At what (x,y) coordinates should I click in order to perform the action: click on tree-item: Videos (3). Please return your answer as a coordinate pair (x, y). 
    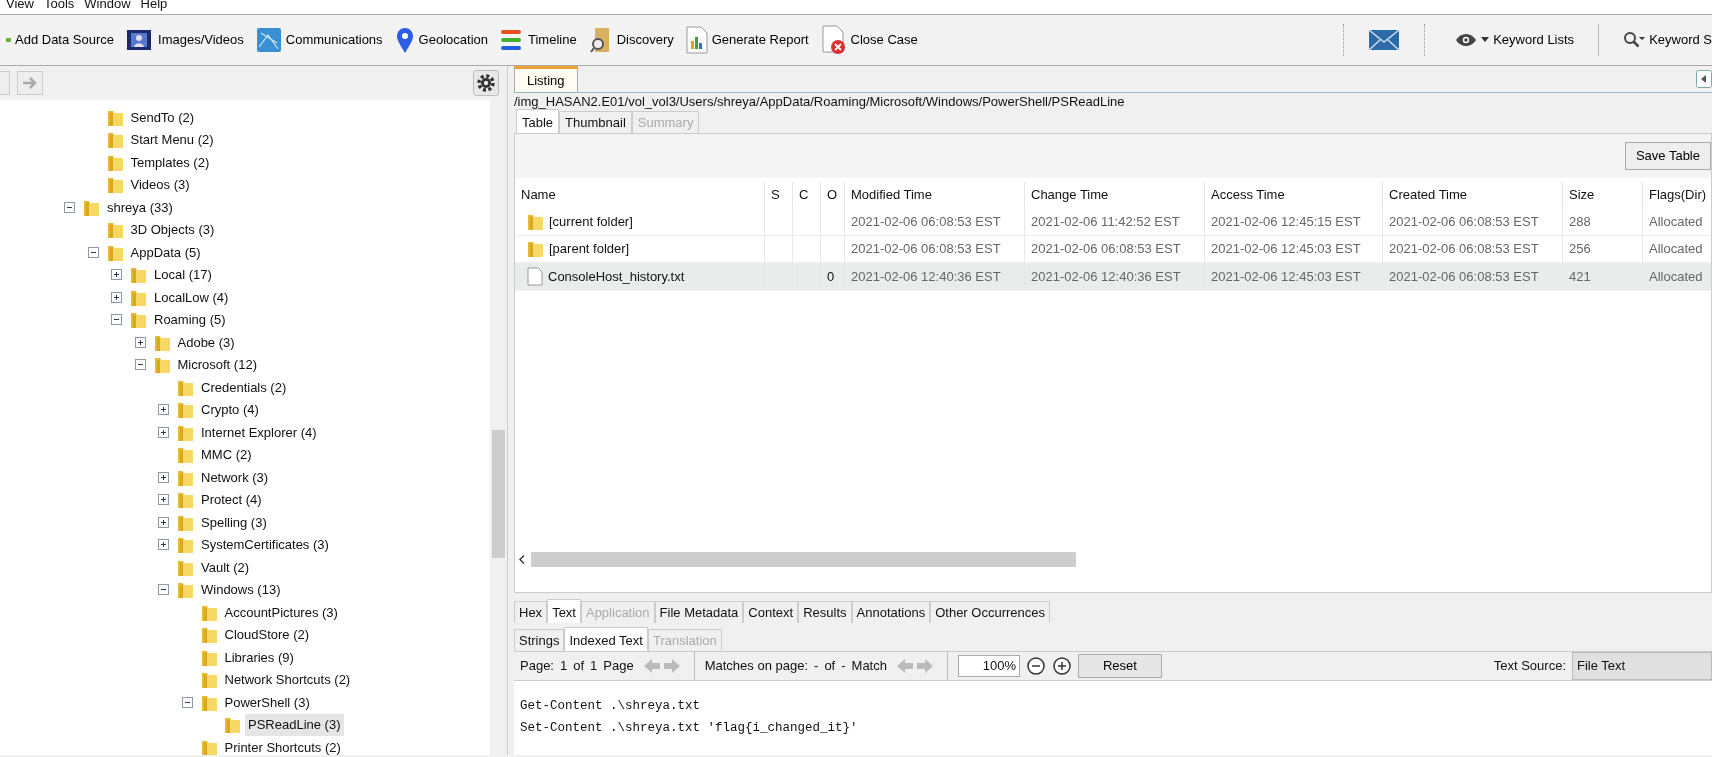
    Looking at the image, I should click on (160, 185).